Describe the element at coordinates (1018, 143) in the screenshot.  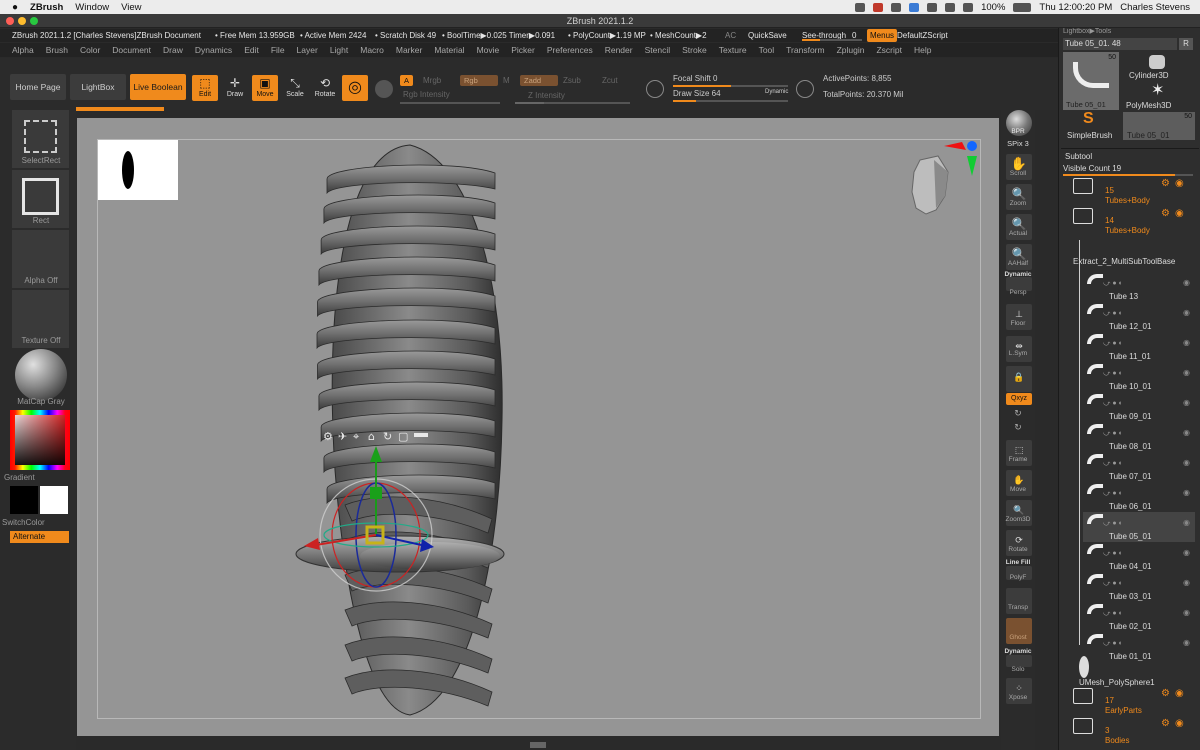
I see `spix-slider: SPix 3` at that location.